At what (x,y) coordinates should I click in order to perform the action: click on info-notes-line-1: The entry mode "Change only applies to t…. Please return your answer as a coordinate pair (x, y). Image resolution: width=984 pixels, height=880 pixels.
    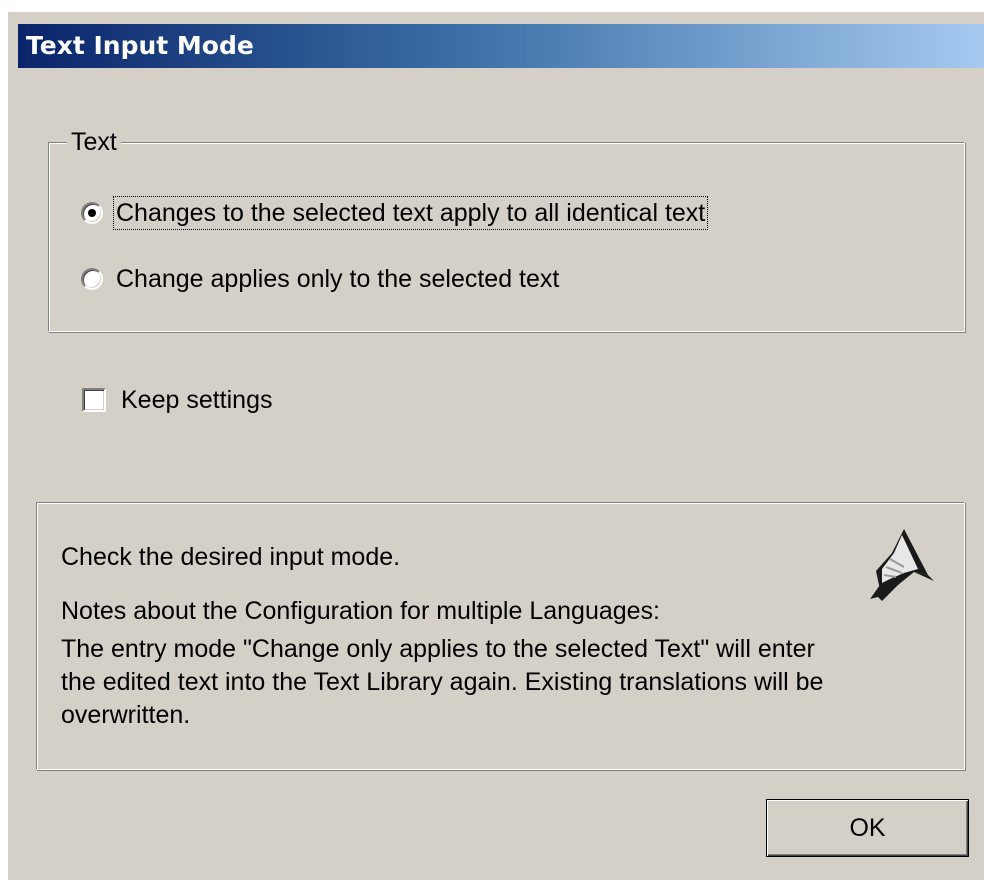
    Looking at the image, I should click on (438, 649).